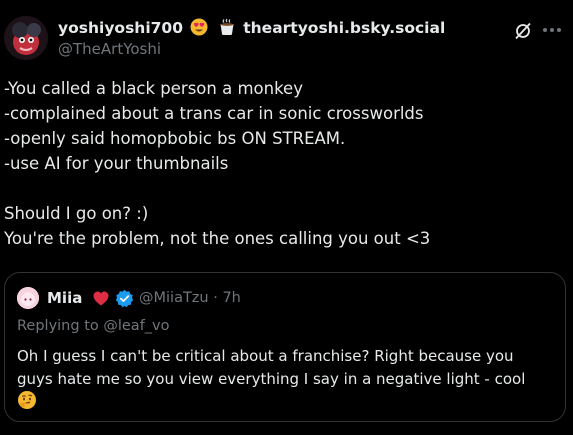 The width and height of the screenshot is (573, 435). I want to click on hot-beverage-emoji-icon, so click(227, 29).